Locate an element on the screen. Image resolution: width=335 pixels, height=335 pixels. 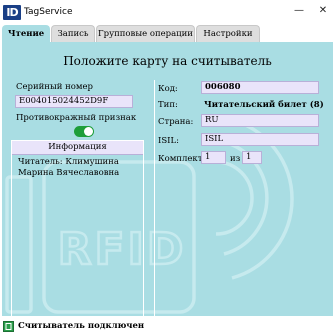
info-header: Информация is located at coordinates (77, 148).